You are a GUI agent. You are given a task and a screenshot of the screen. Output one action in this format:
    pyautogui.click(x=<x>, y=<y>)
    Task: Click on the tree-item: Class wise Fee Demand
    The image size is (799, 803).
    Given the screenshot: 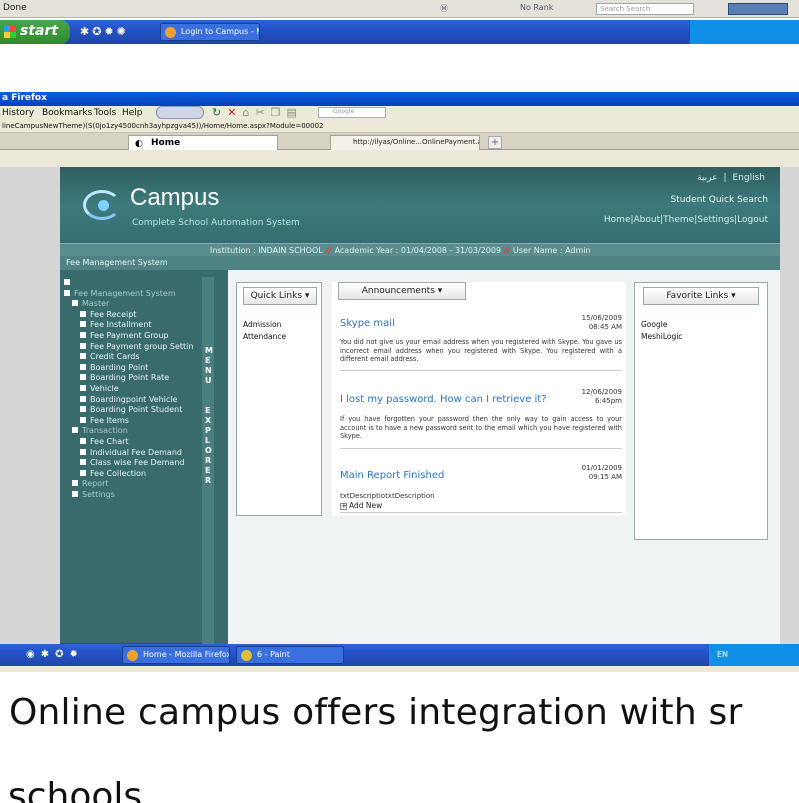 What is the action you would take?
    pyautogui.click(x=128, y=463)
    